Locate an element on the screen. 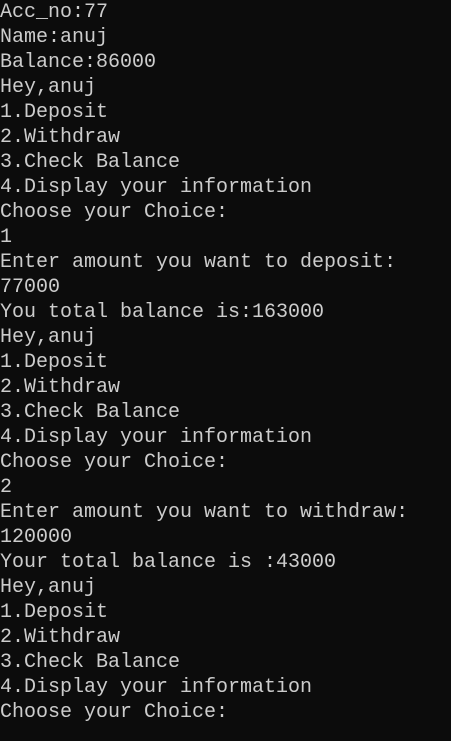 Image resolution: width=451 pixels, height=741 pixels. console-line: Acc_no:77 is located at coordinates (54, 12).